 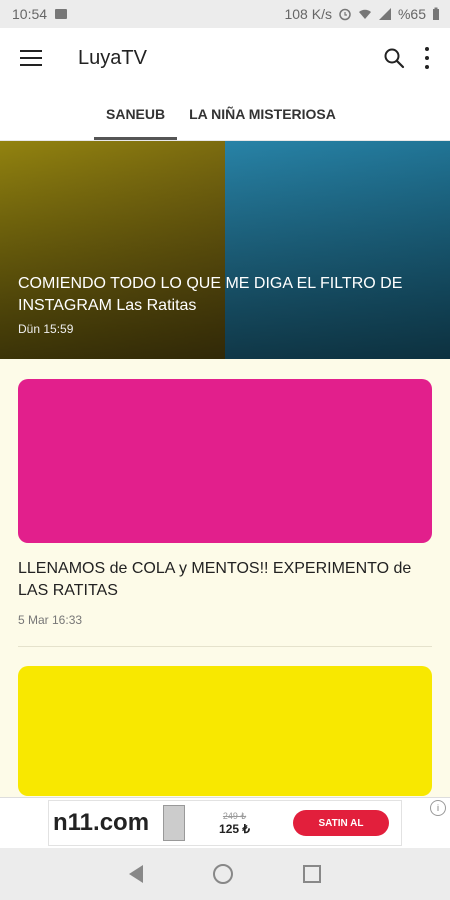 What do you see at coordinates (136, 114) in the screenshot?
I see `tab-saneub: SANEUB` at bounding box center [136, 114].